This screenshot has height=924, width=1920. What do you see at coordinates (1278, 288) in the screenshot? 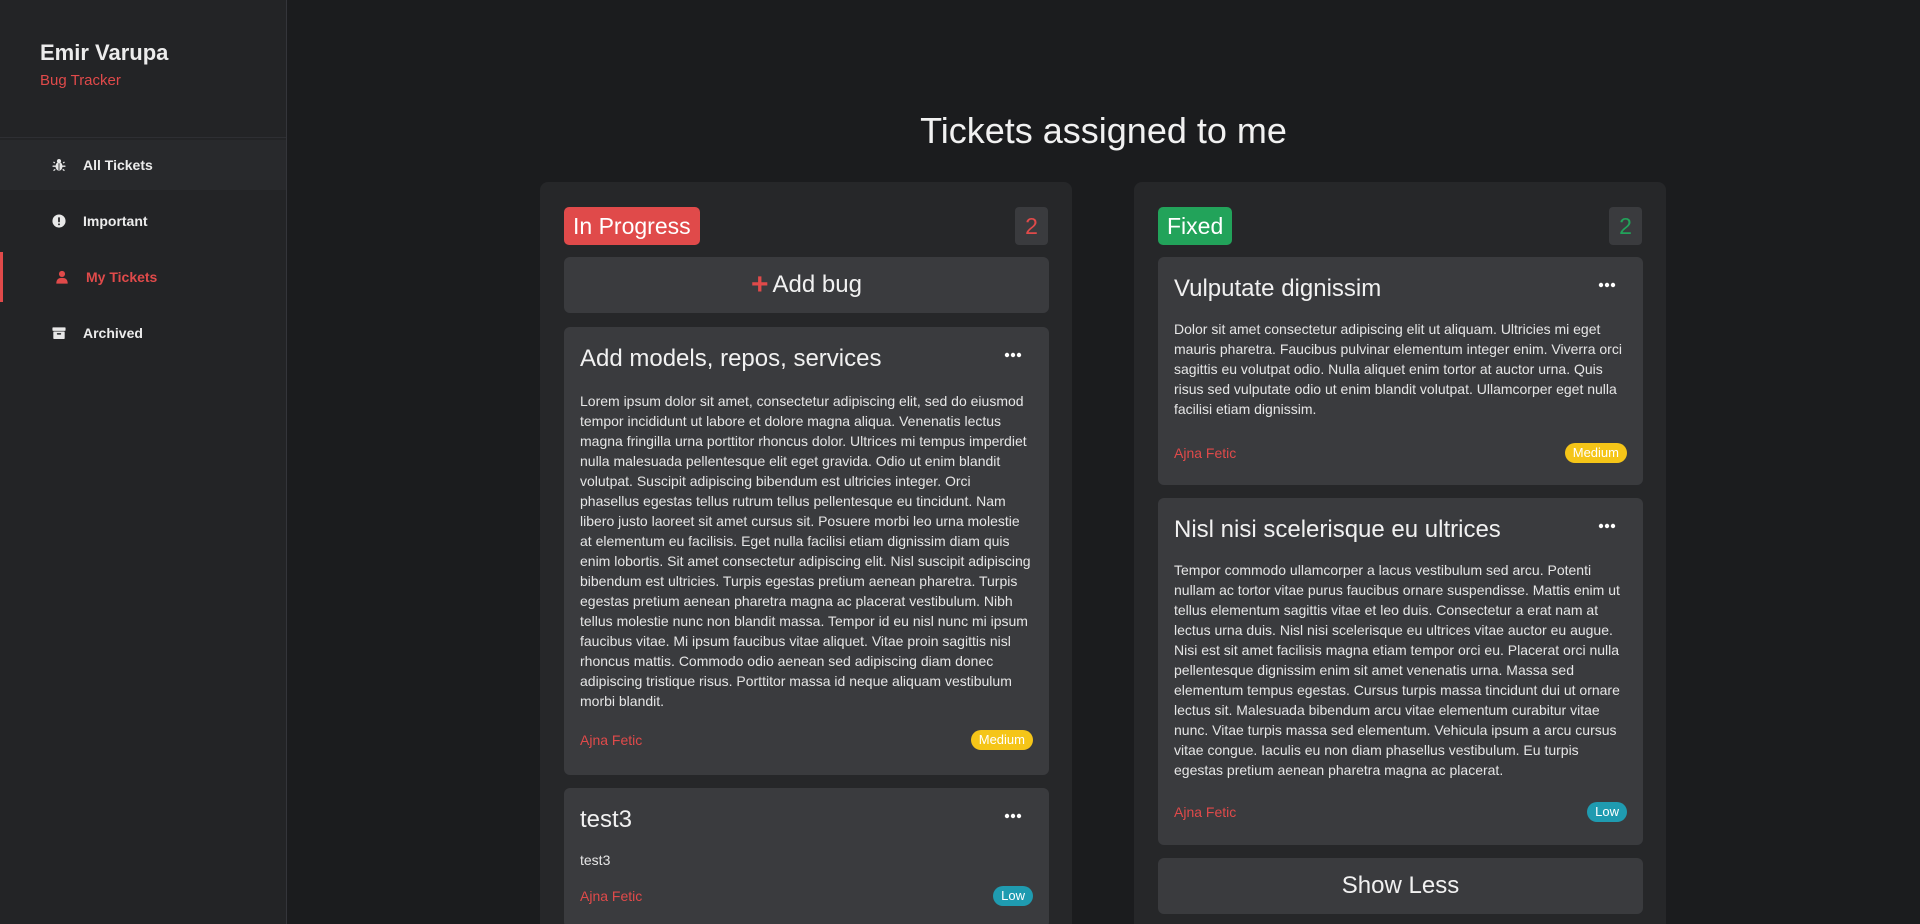
I see `ticket-title: Vulputate dignissim` at bounding box center [1278, 288].